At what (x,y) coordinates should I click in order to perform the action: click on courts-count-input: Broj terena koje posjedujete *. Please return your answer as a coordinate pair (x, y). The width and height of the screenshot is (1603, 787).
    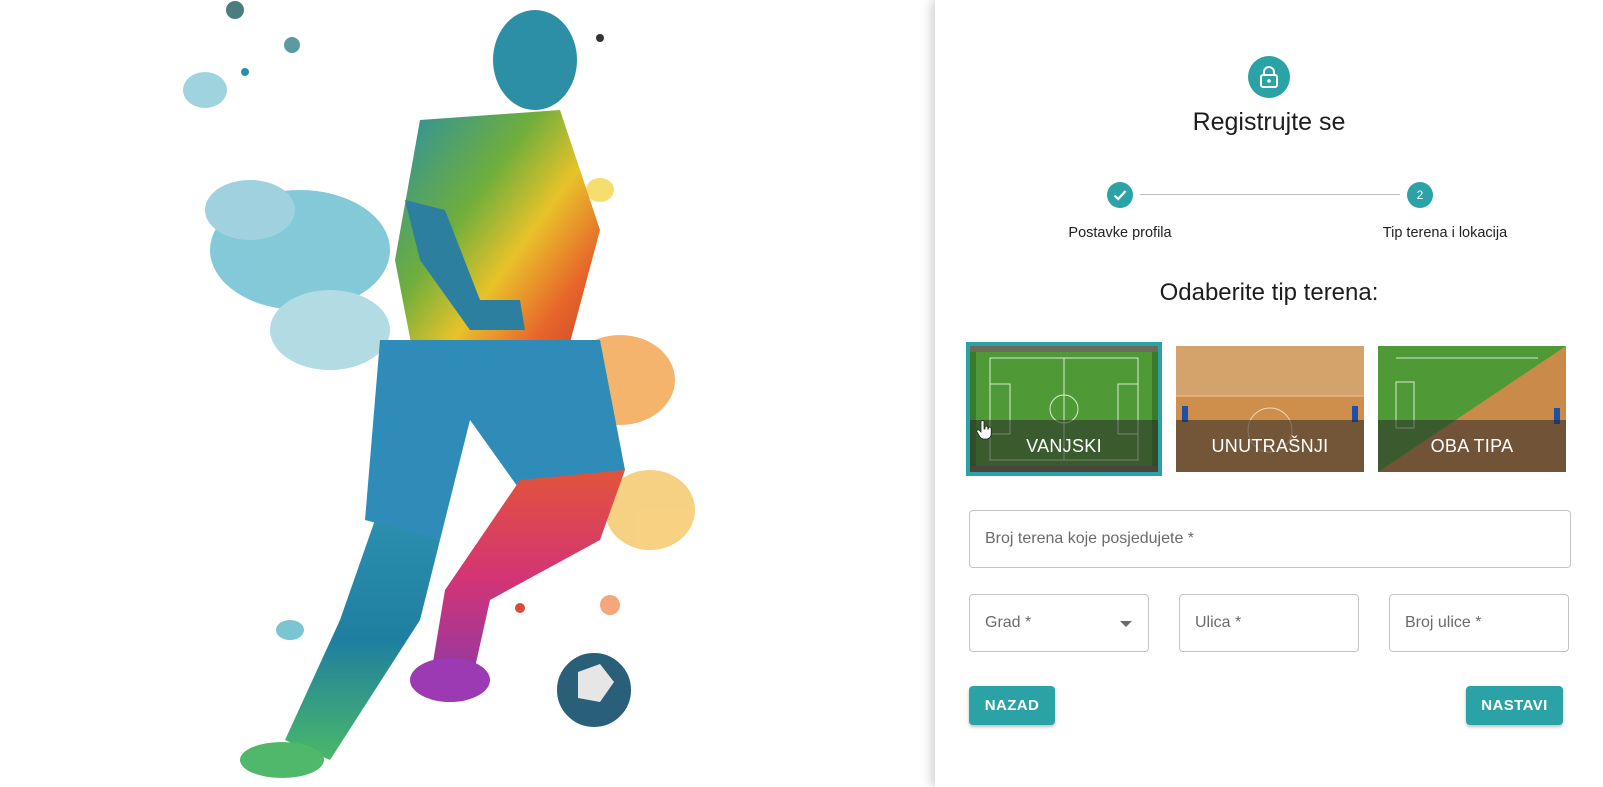
    Looking at the image, I should click on (1270, 539).